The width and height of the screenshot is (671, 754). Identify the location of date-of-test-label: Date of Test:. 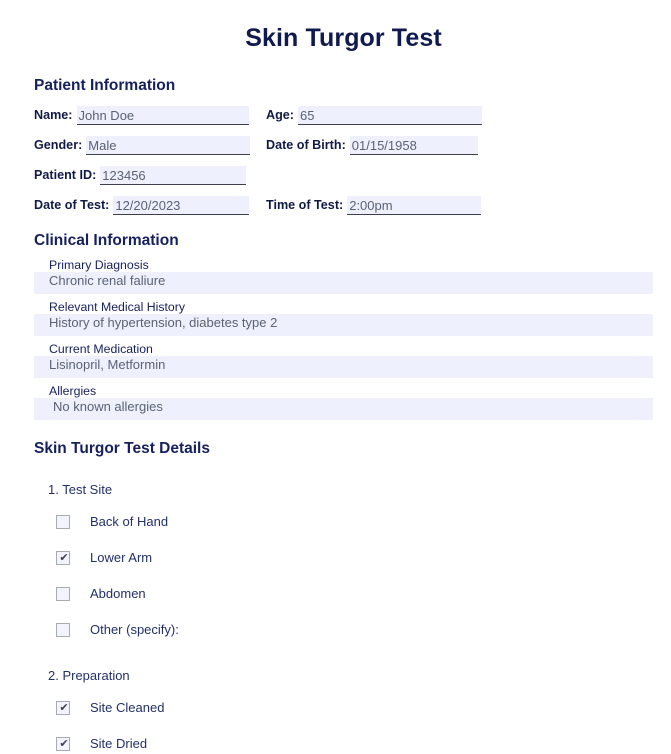
(72, 205).